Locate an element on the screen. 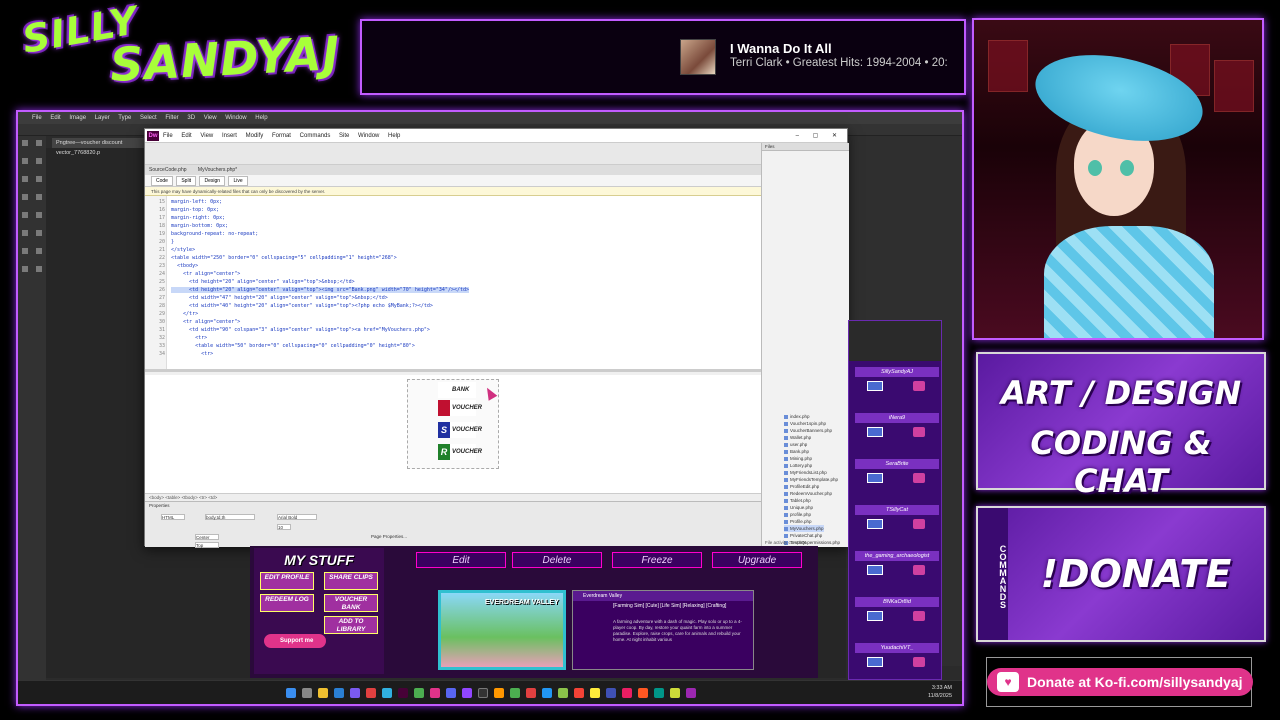  font-select: Arial Bold is located at coordinates (297, 517).